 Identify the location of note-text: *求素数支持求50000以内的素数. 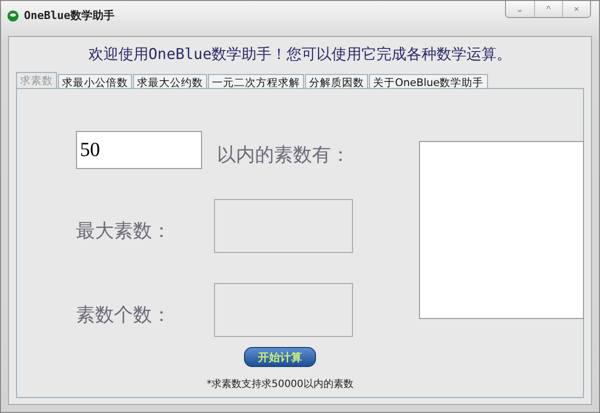
(280, 384).